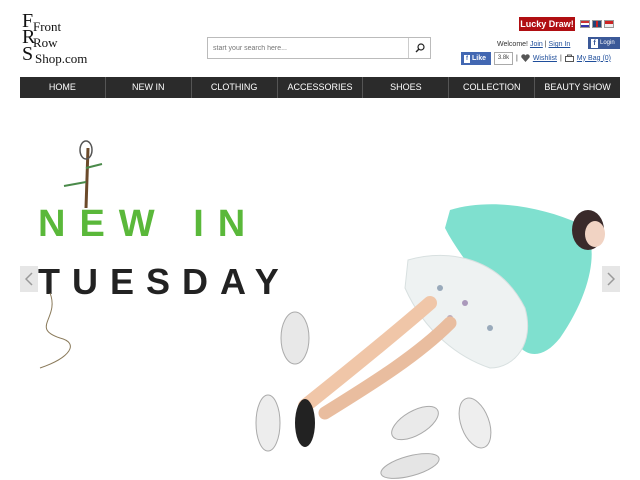  Describe the element at coordinates (607, 43) in the screenshot. I see `facebook-login-label: Login` at that location.